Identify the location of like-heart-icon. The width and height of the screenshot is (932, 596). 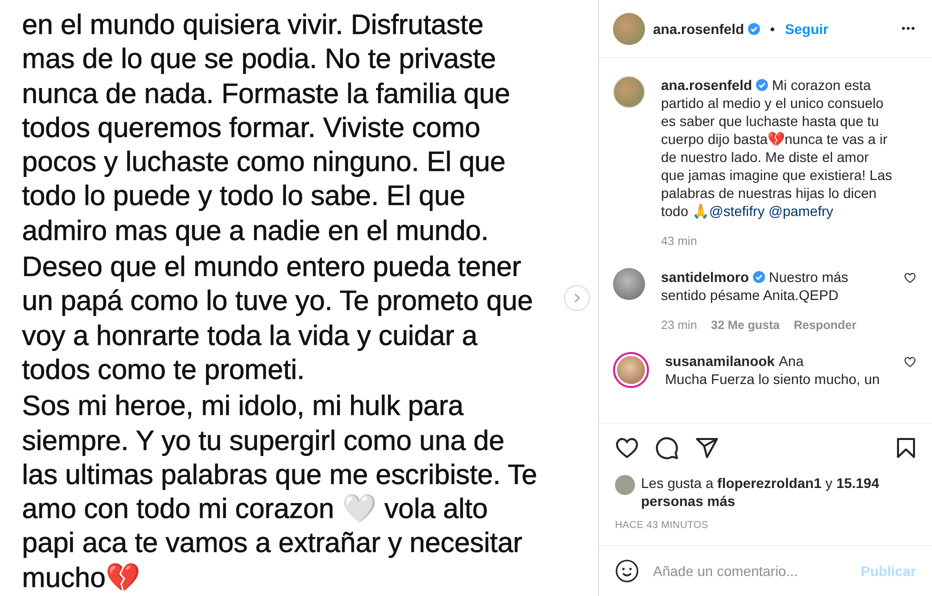
(627, 448).